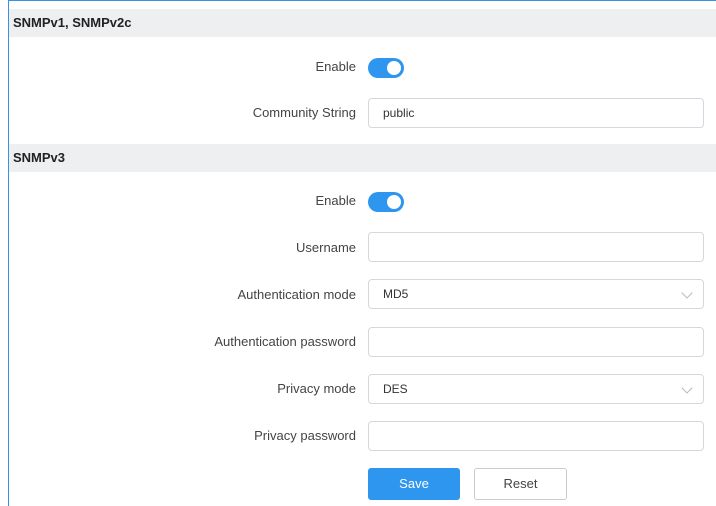  I want to click on authentication-mode-value: MD5, so click(396, 294).